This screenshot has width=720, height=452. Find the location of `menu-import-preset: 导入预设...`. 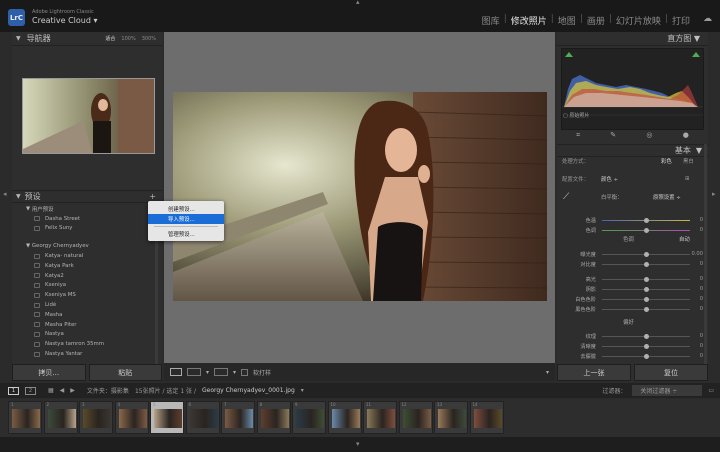

menu-import-preset: 导入预设... is located at coordinates (186, 219).